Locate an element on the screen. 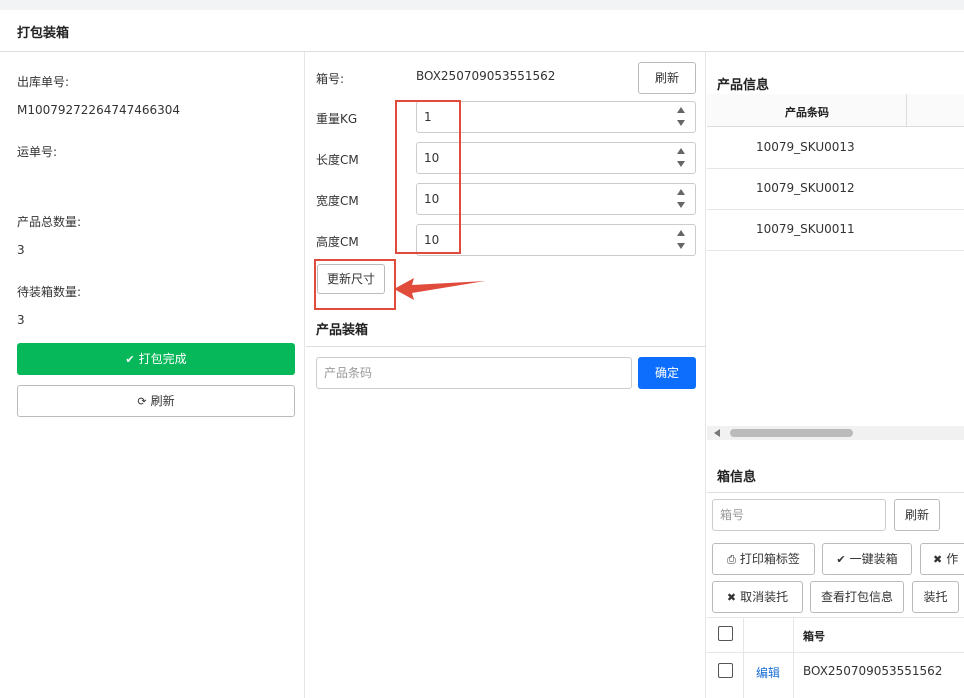  finish-packing-label: 打包完成 is located at coordinates (162, 359).